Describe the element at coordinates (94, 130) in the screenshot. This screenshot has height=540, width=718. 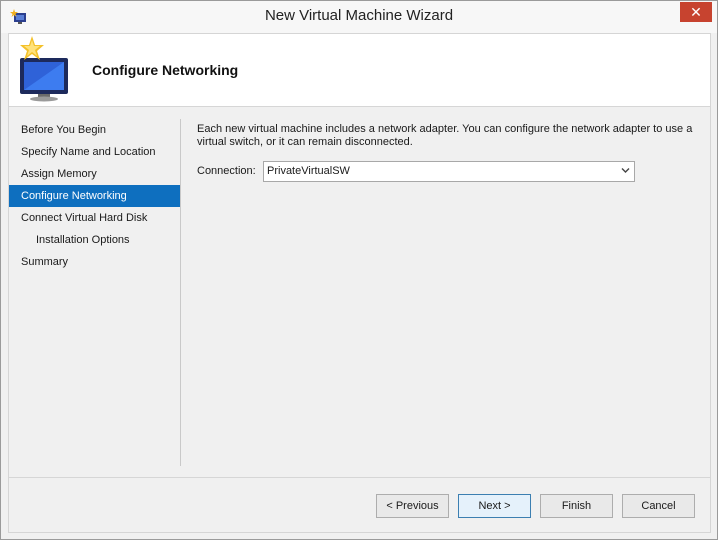
I see `step-before-you-begin: Before You Begin` at that location.